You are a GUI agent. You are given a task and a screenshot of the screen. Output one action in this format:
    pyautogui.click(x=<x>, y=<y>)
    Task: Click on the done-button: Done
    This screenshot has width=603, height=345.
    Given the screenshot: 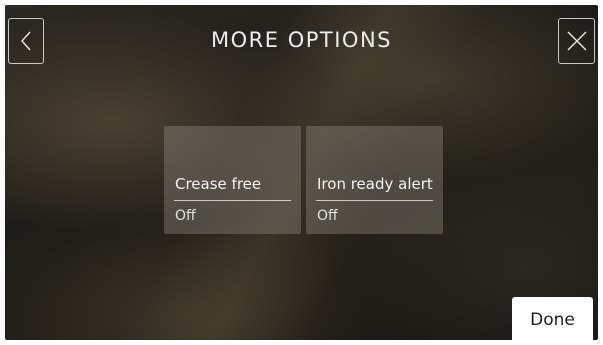 What is the action you would take?
    pyautogui.click(x=552, y=318)
    